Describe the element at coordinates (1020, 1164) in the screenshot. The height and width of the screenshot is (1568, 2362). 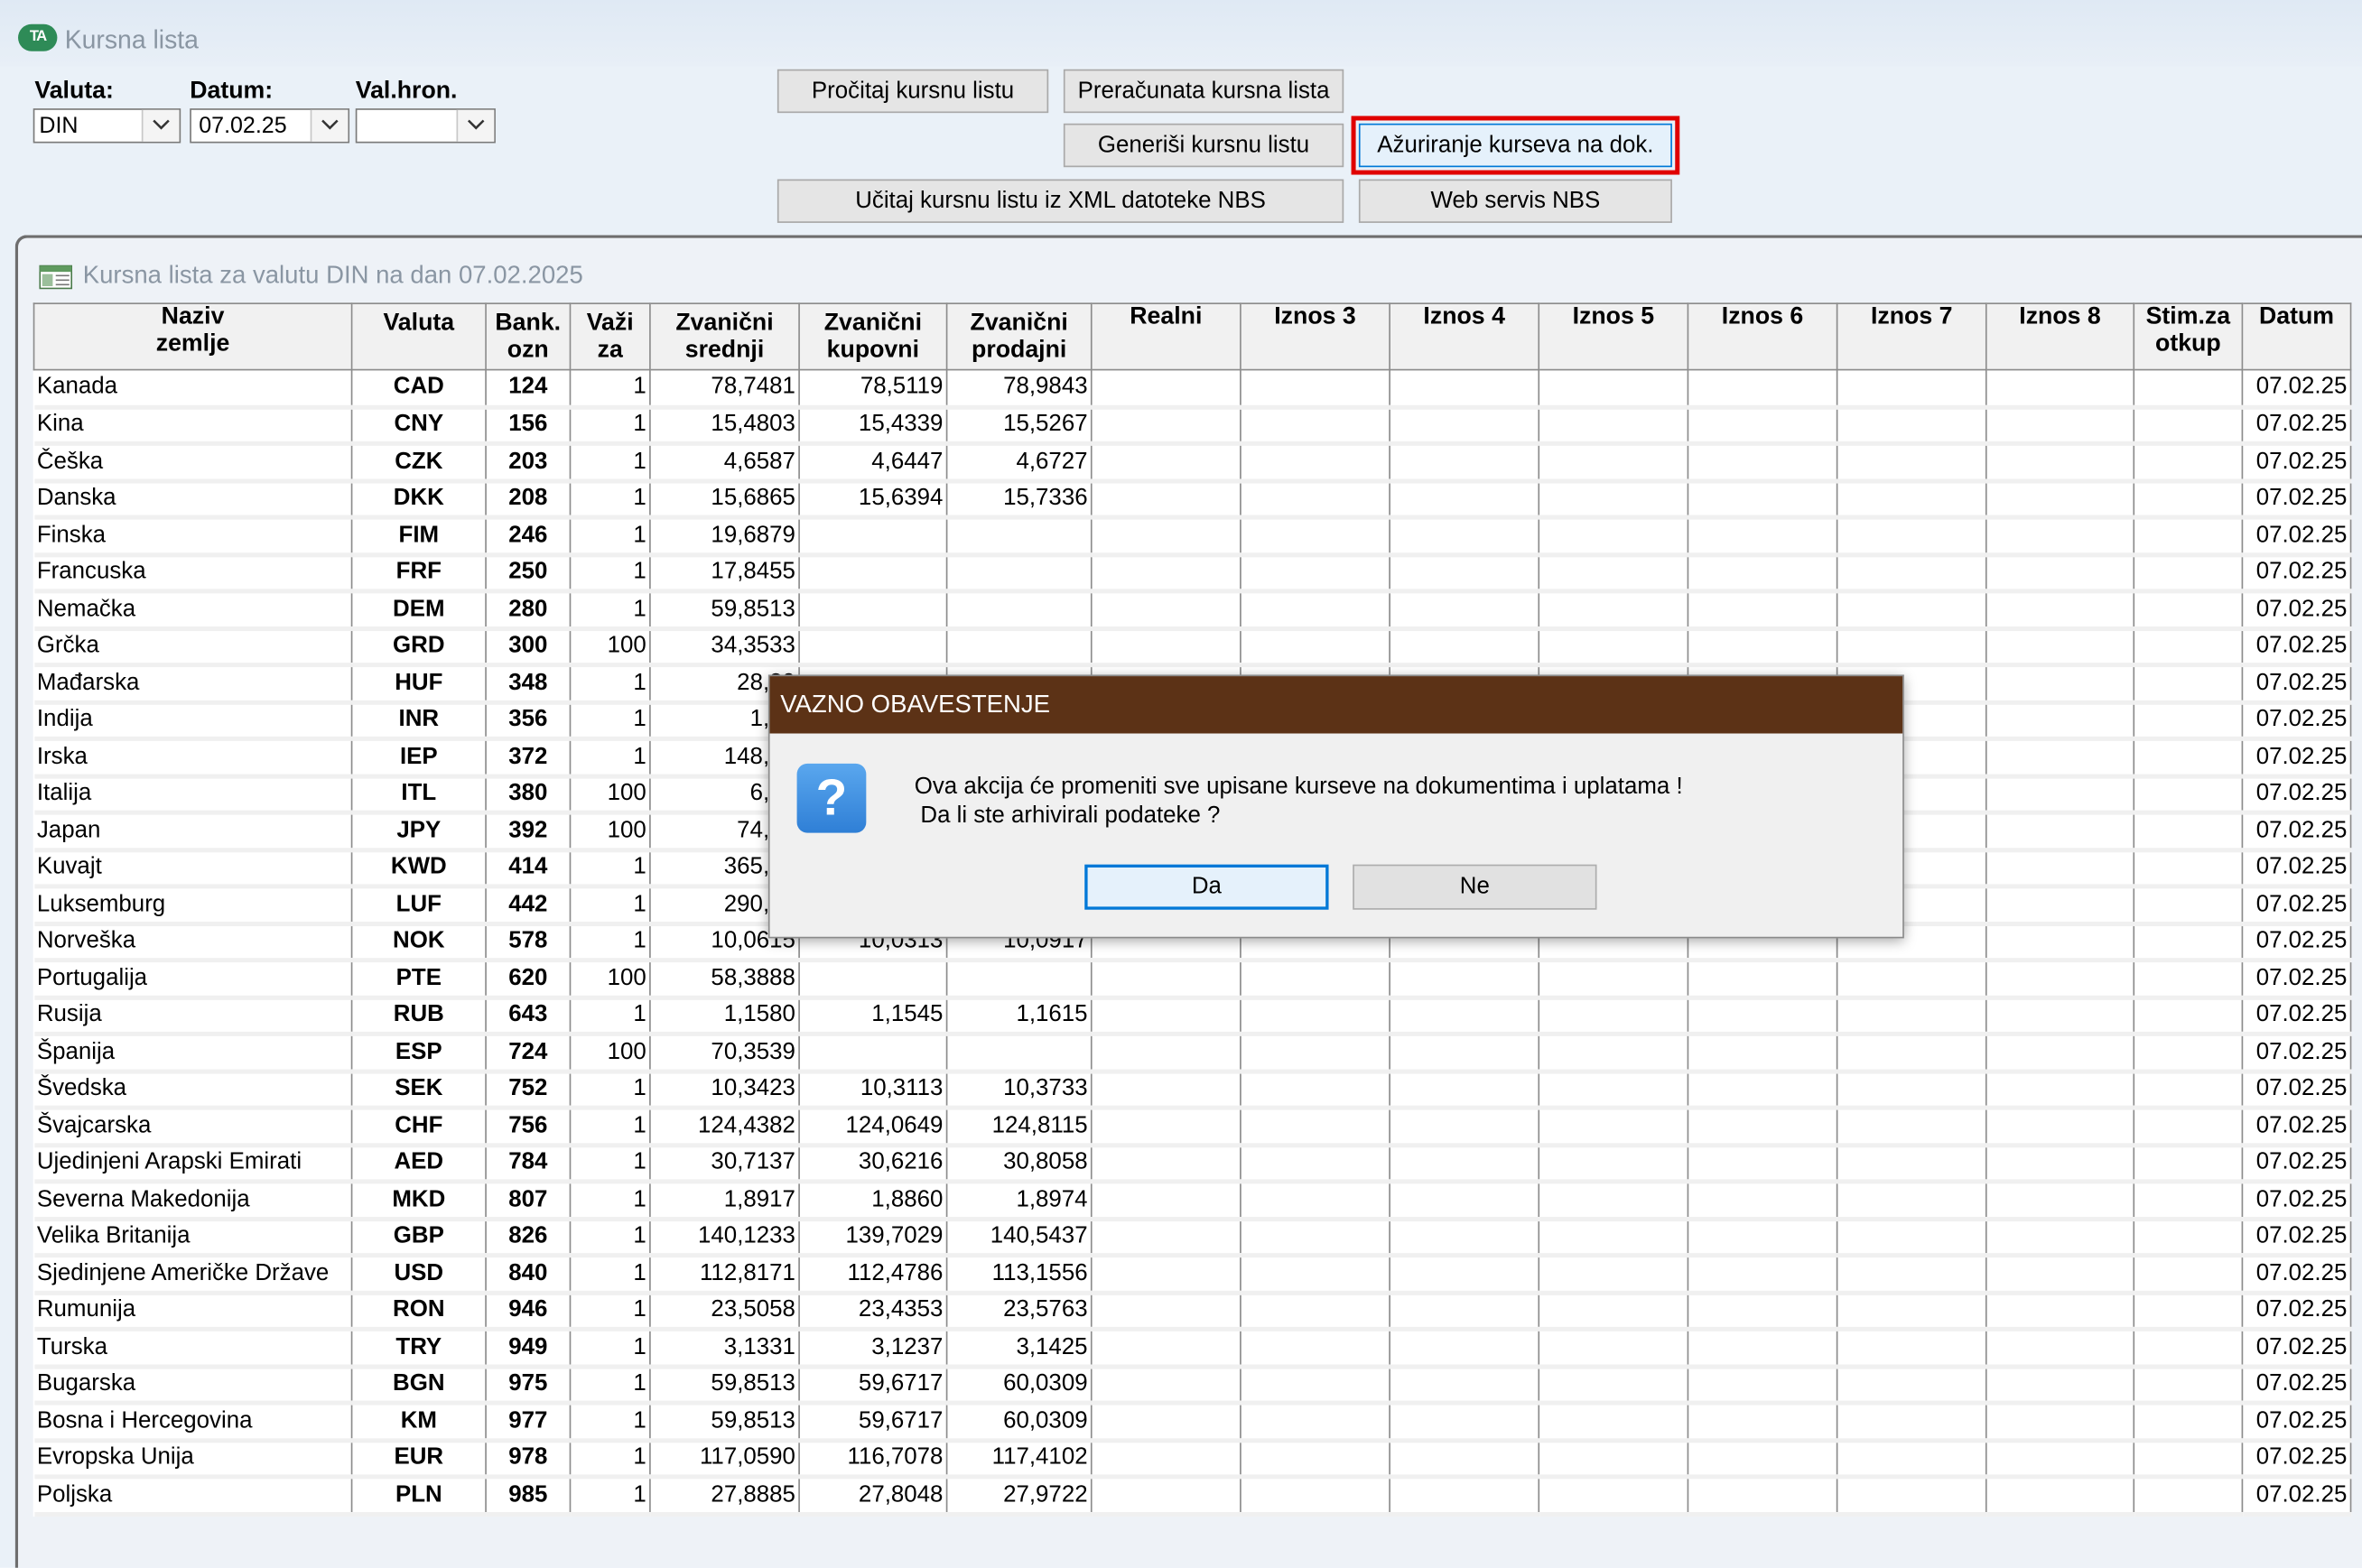
I see `official-selling-cell: 30,8058` at that location.